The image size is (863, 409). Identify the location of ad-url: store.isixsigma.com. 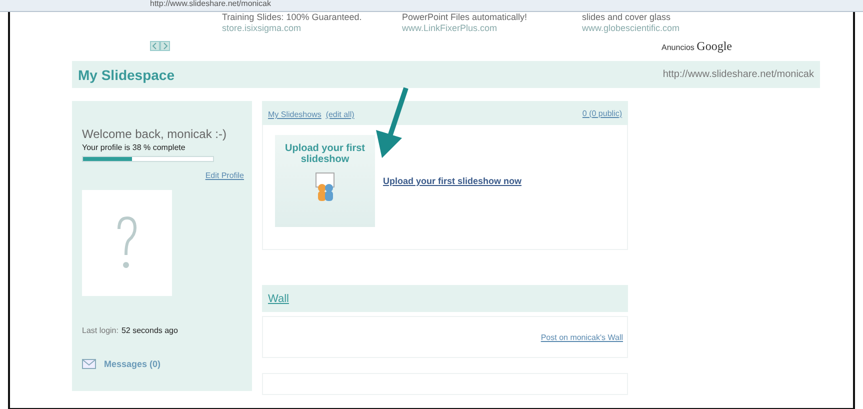
(312, 28).